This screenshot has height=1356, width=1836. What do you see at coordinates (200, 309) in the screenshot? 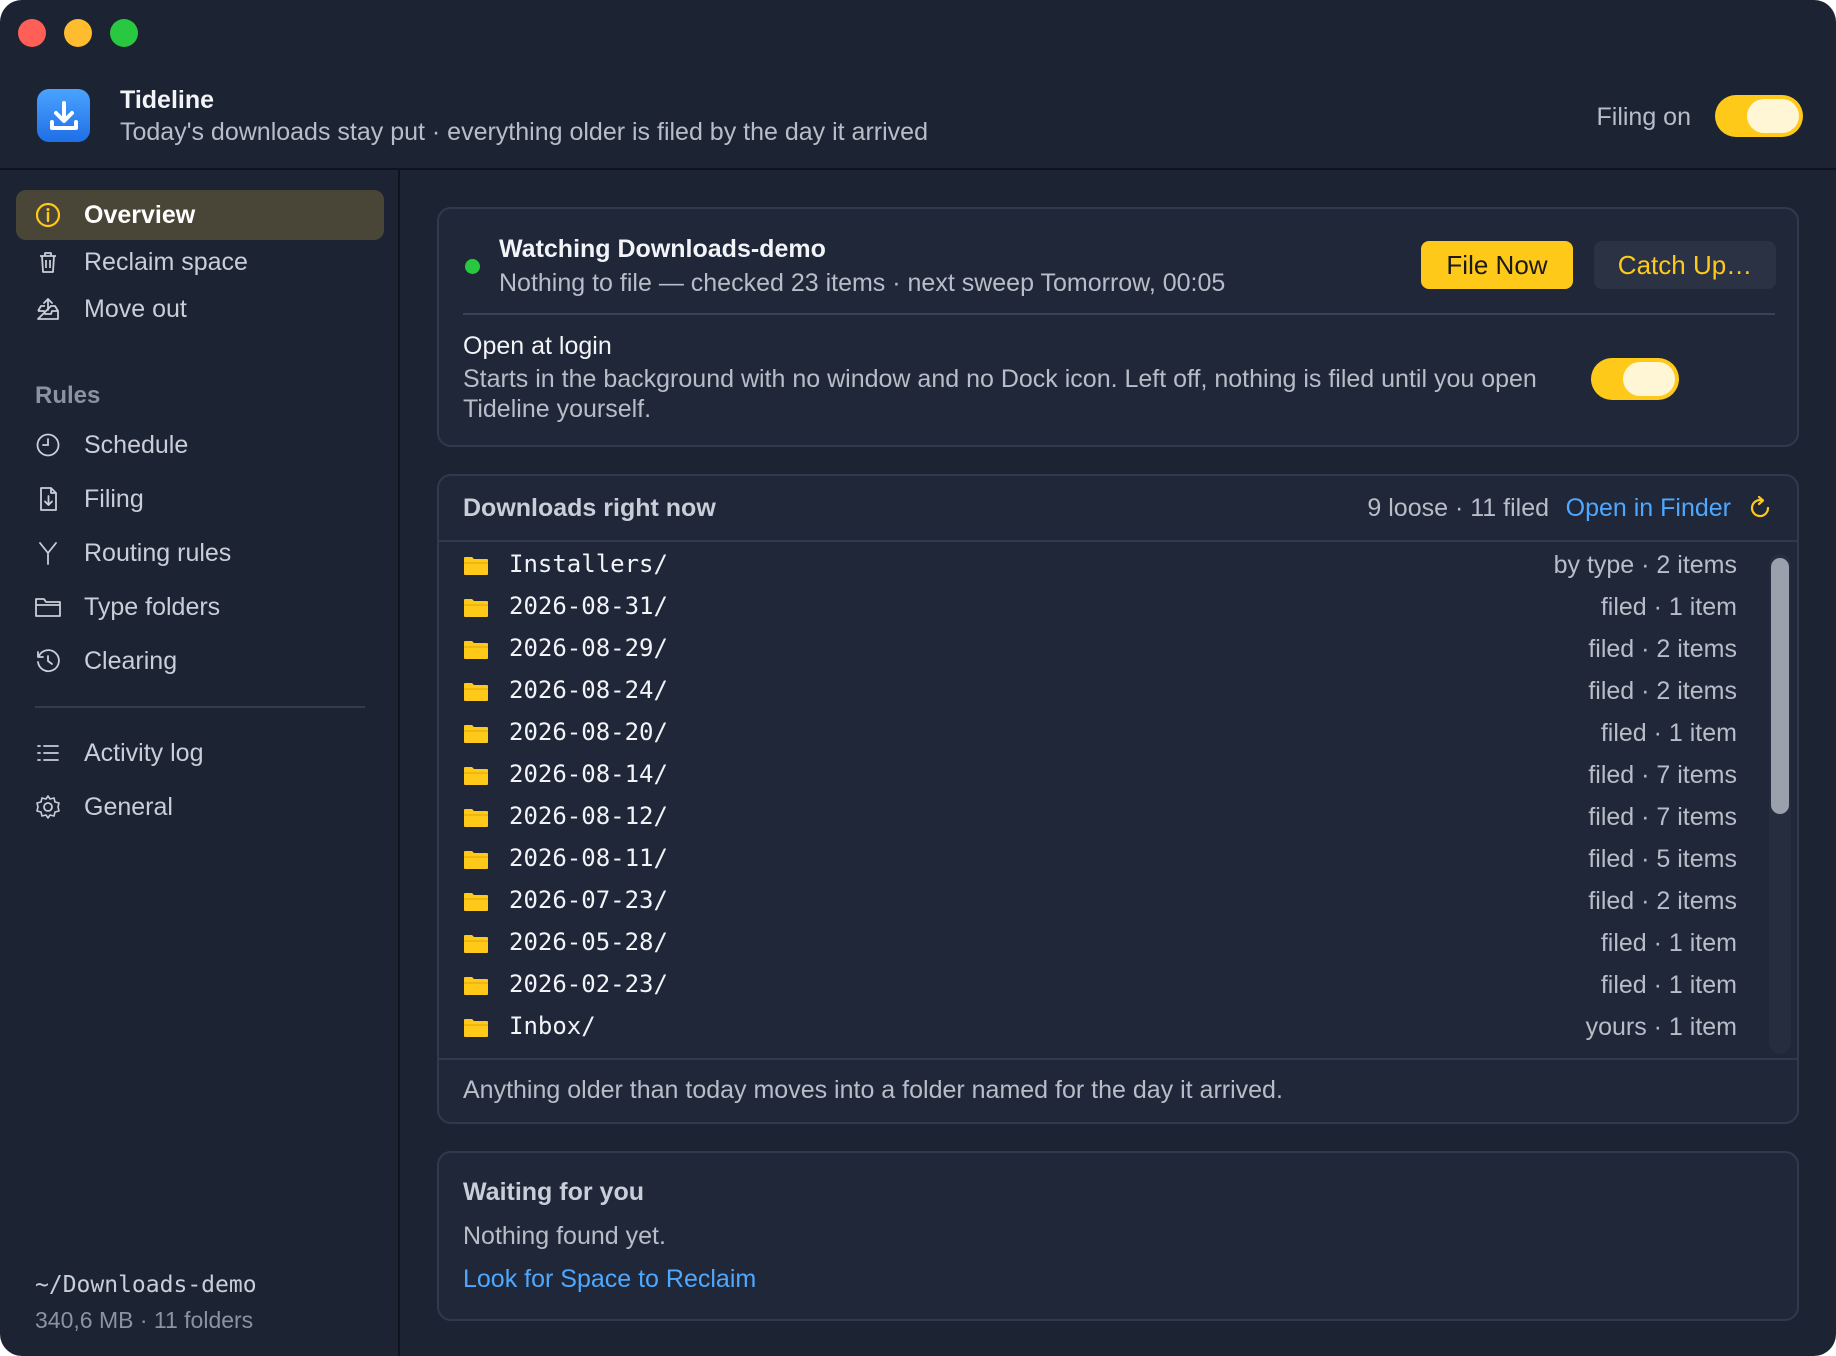
I see `sidebar-item-move-out: Move out` at bounding box center [200, 309].